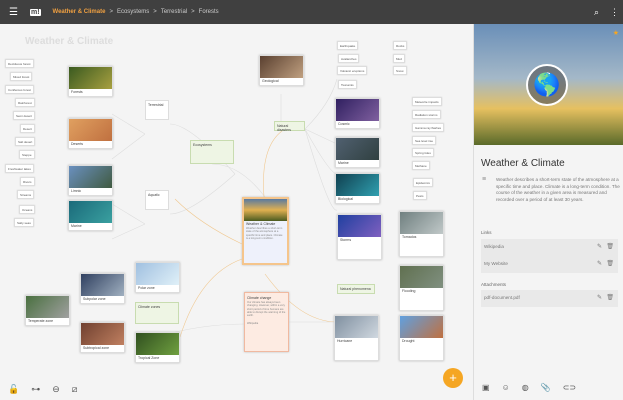 The width and height of the screenshot is (623, 400). I want to click on image-card-node: Biological, so click(357, 188).